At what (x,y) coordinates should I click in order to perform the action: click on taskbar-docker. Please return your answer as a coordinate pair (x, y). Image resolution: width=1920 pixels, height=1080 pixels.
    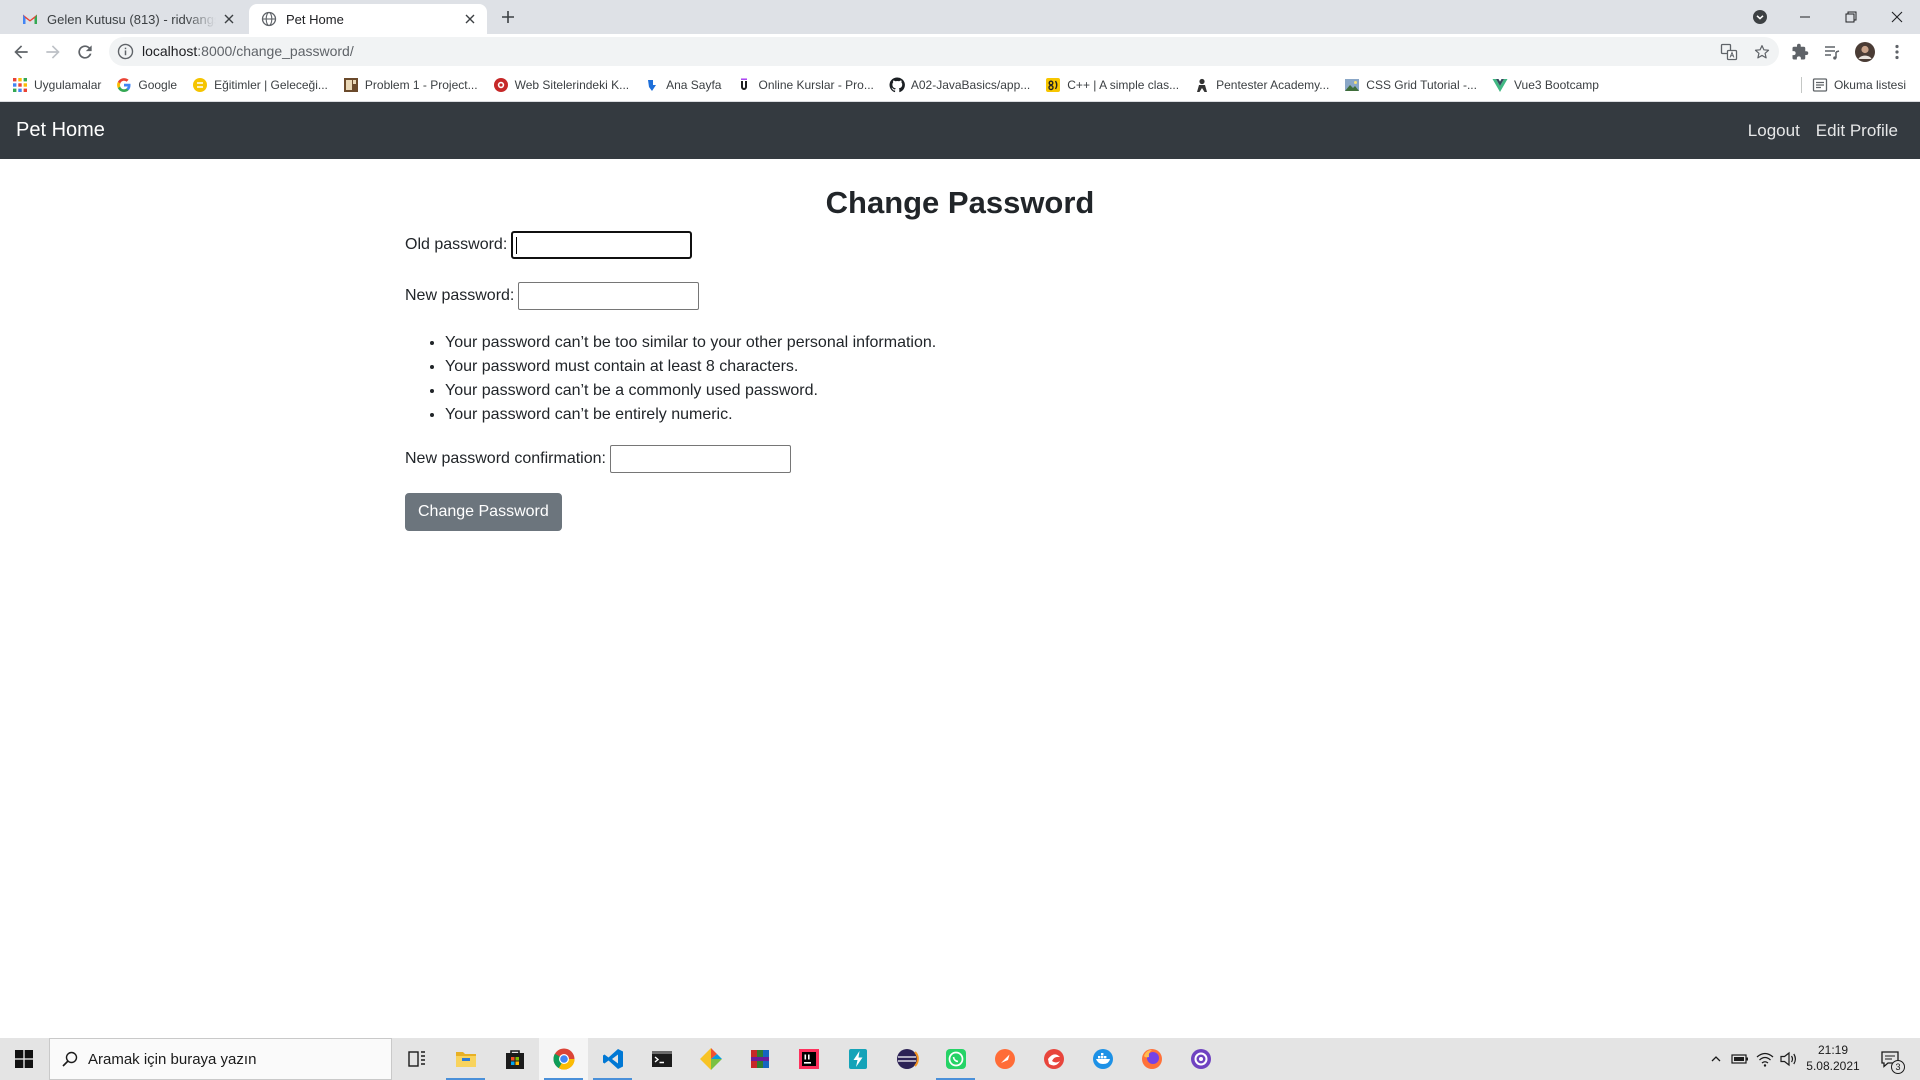
    Looking at the image, I should click on (1102, 1059).